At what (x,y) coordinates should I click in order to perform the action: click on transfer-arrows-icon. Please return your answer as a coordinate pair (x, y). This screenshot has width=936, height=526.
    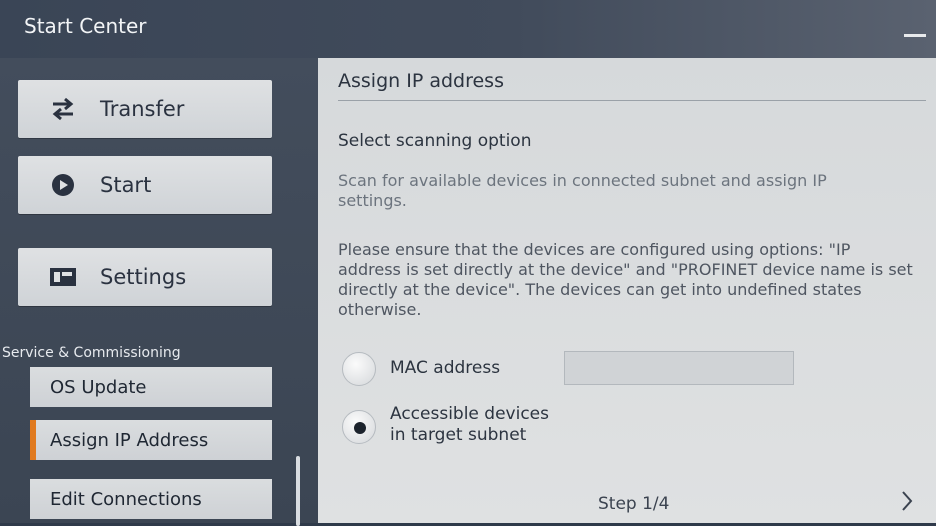
    Looking at the image, I should click on (63, 109).